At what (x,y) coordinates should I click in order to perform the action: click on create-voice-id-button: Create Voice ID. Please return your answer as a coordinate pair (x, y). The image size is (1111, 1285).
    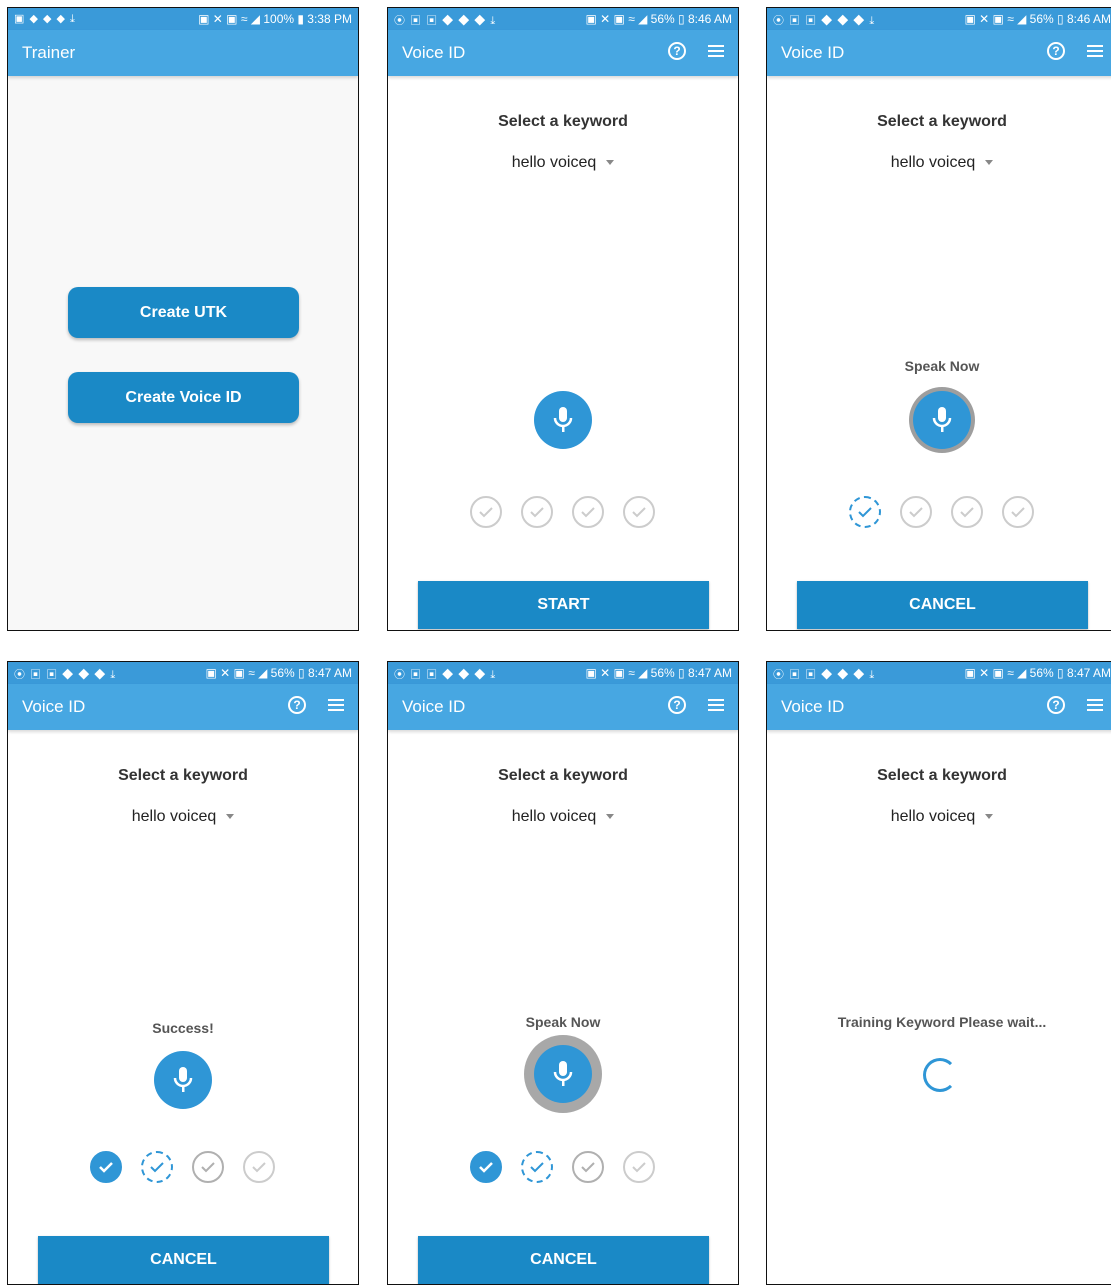
    Looking at the image, I should click on (183, 397).